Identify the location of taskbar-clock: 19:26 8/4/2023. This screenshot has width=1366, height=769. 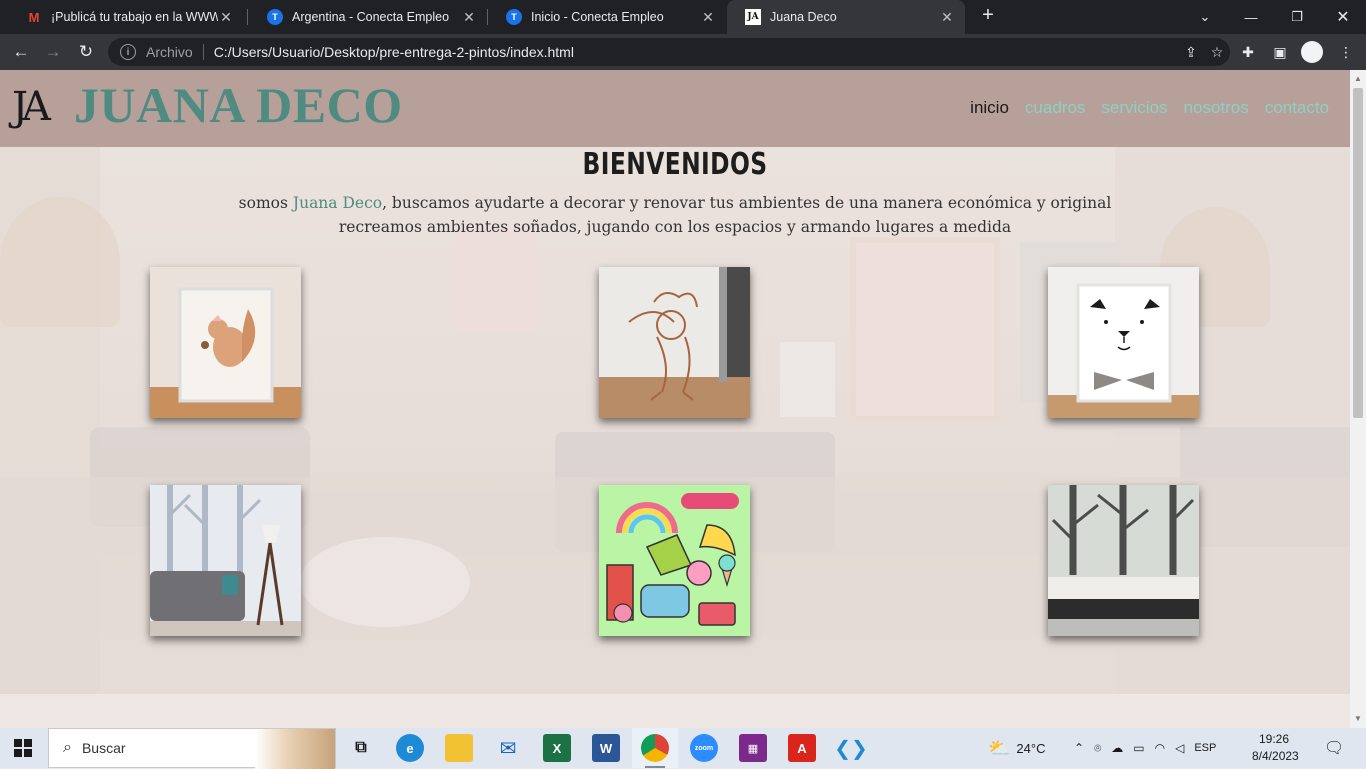
(1275, 748).